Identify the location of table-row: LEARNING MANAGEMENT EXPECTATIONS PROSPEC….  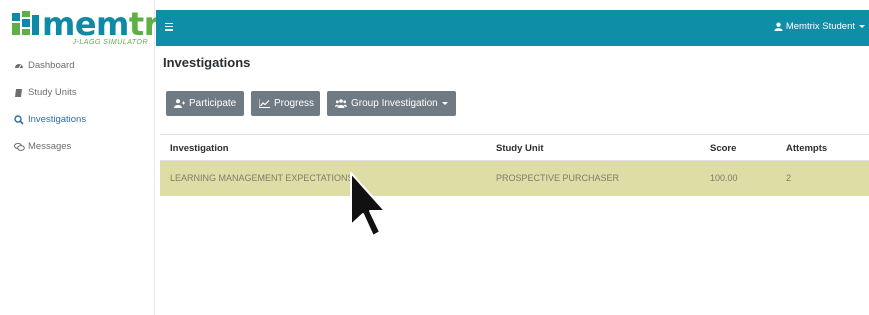
(514, 178).